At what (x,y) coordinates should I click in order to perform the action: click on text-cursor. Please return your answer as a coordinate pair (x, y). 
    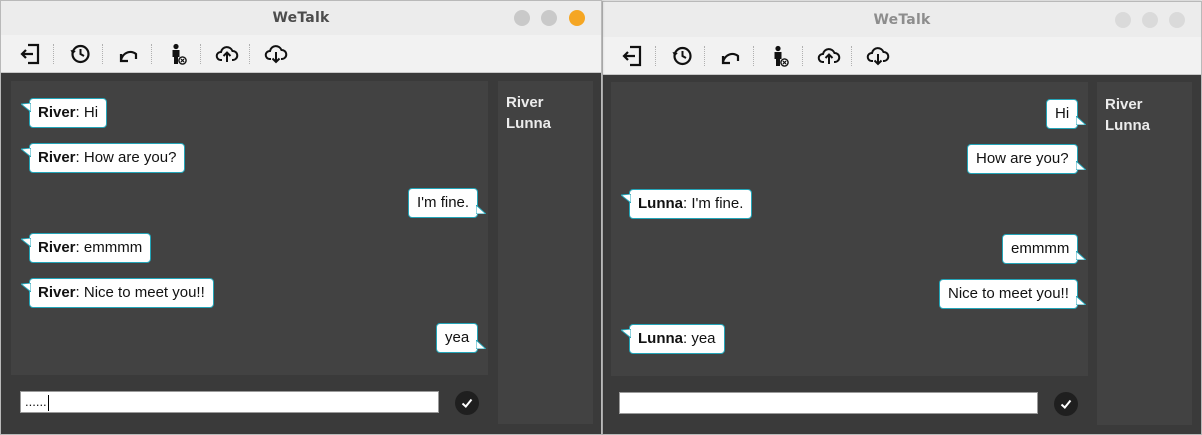
    Looking at the image, I should click on (48, 402).